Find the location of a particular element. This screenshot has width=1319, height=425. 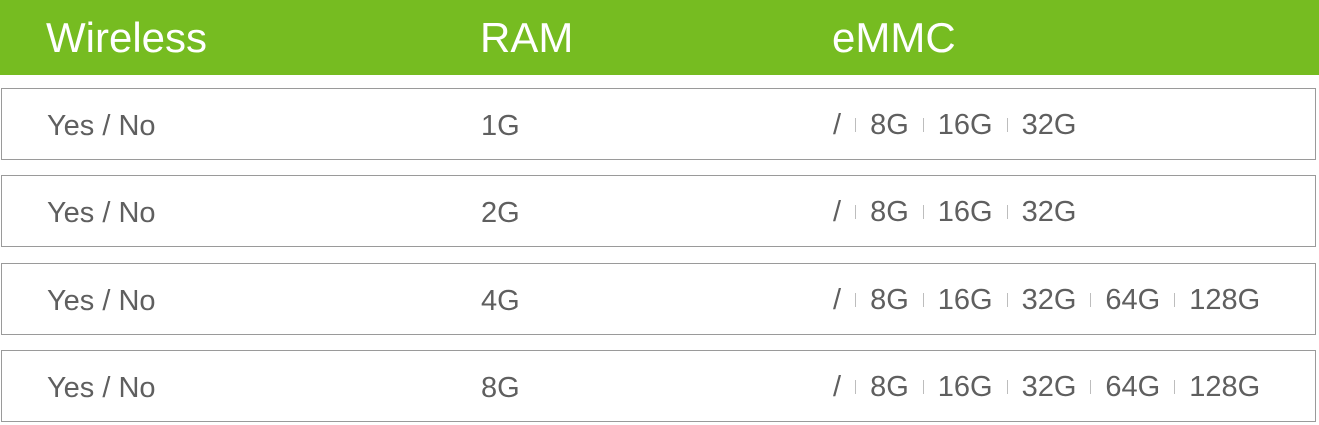

ram-cell: 4G is located at coordinates (500, 301).